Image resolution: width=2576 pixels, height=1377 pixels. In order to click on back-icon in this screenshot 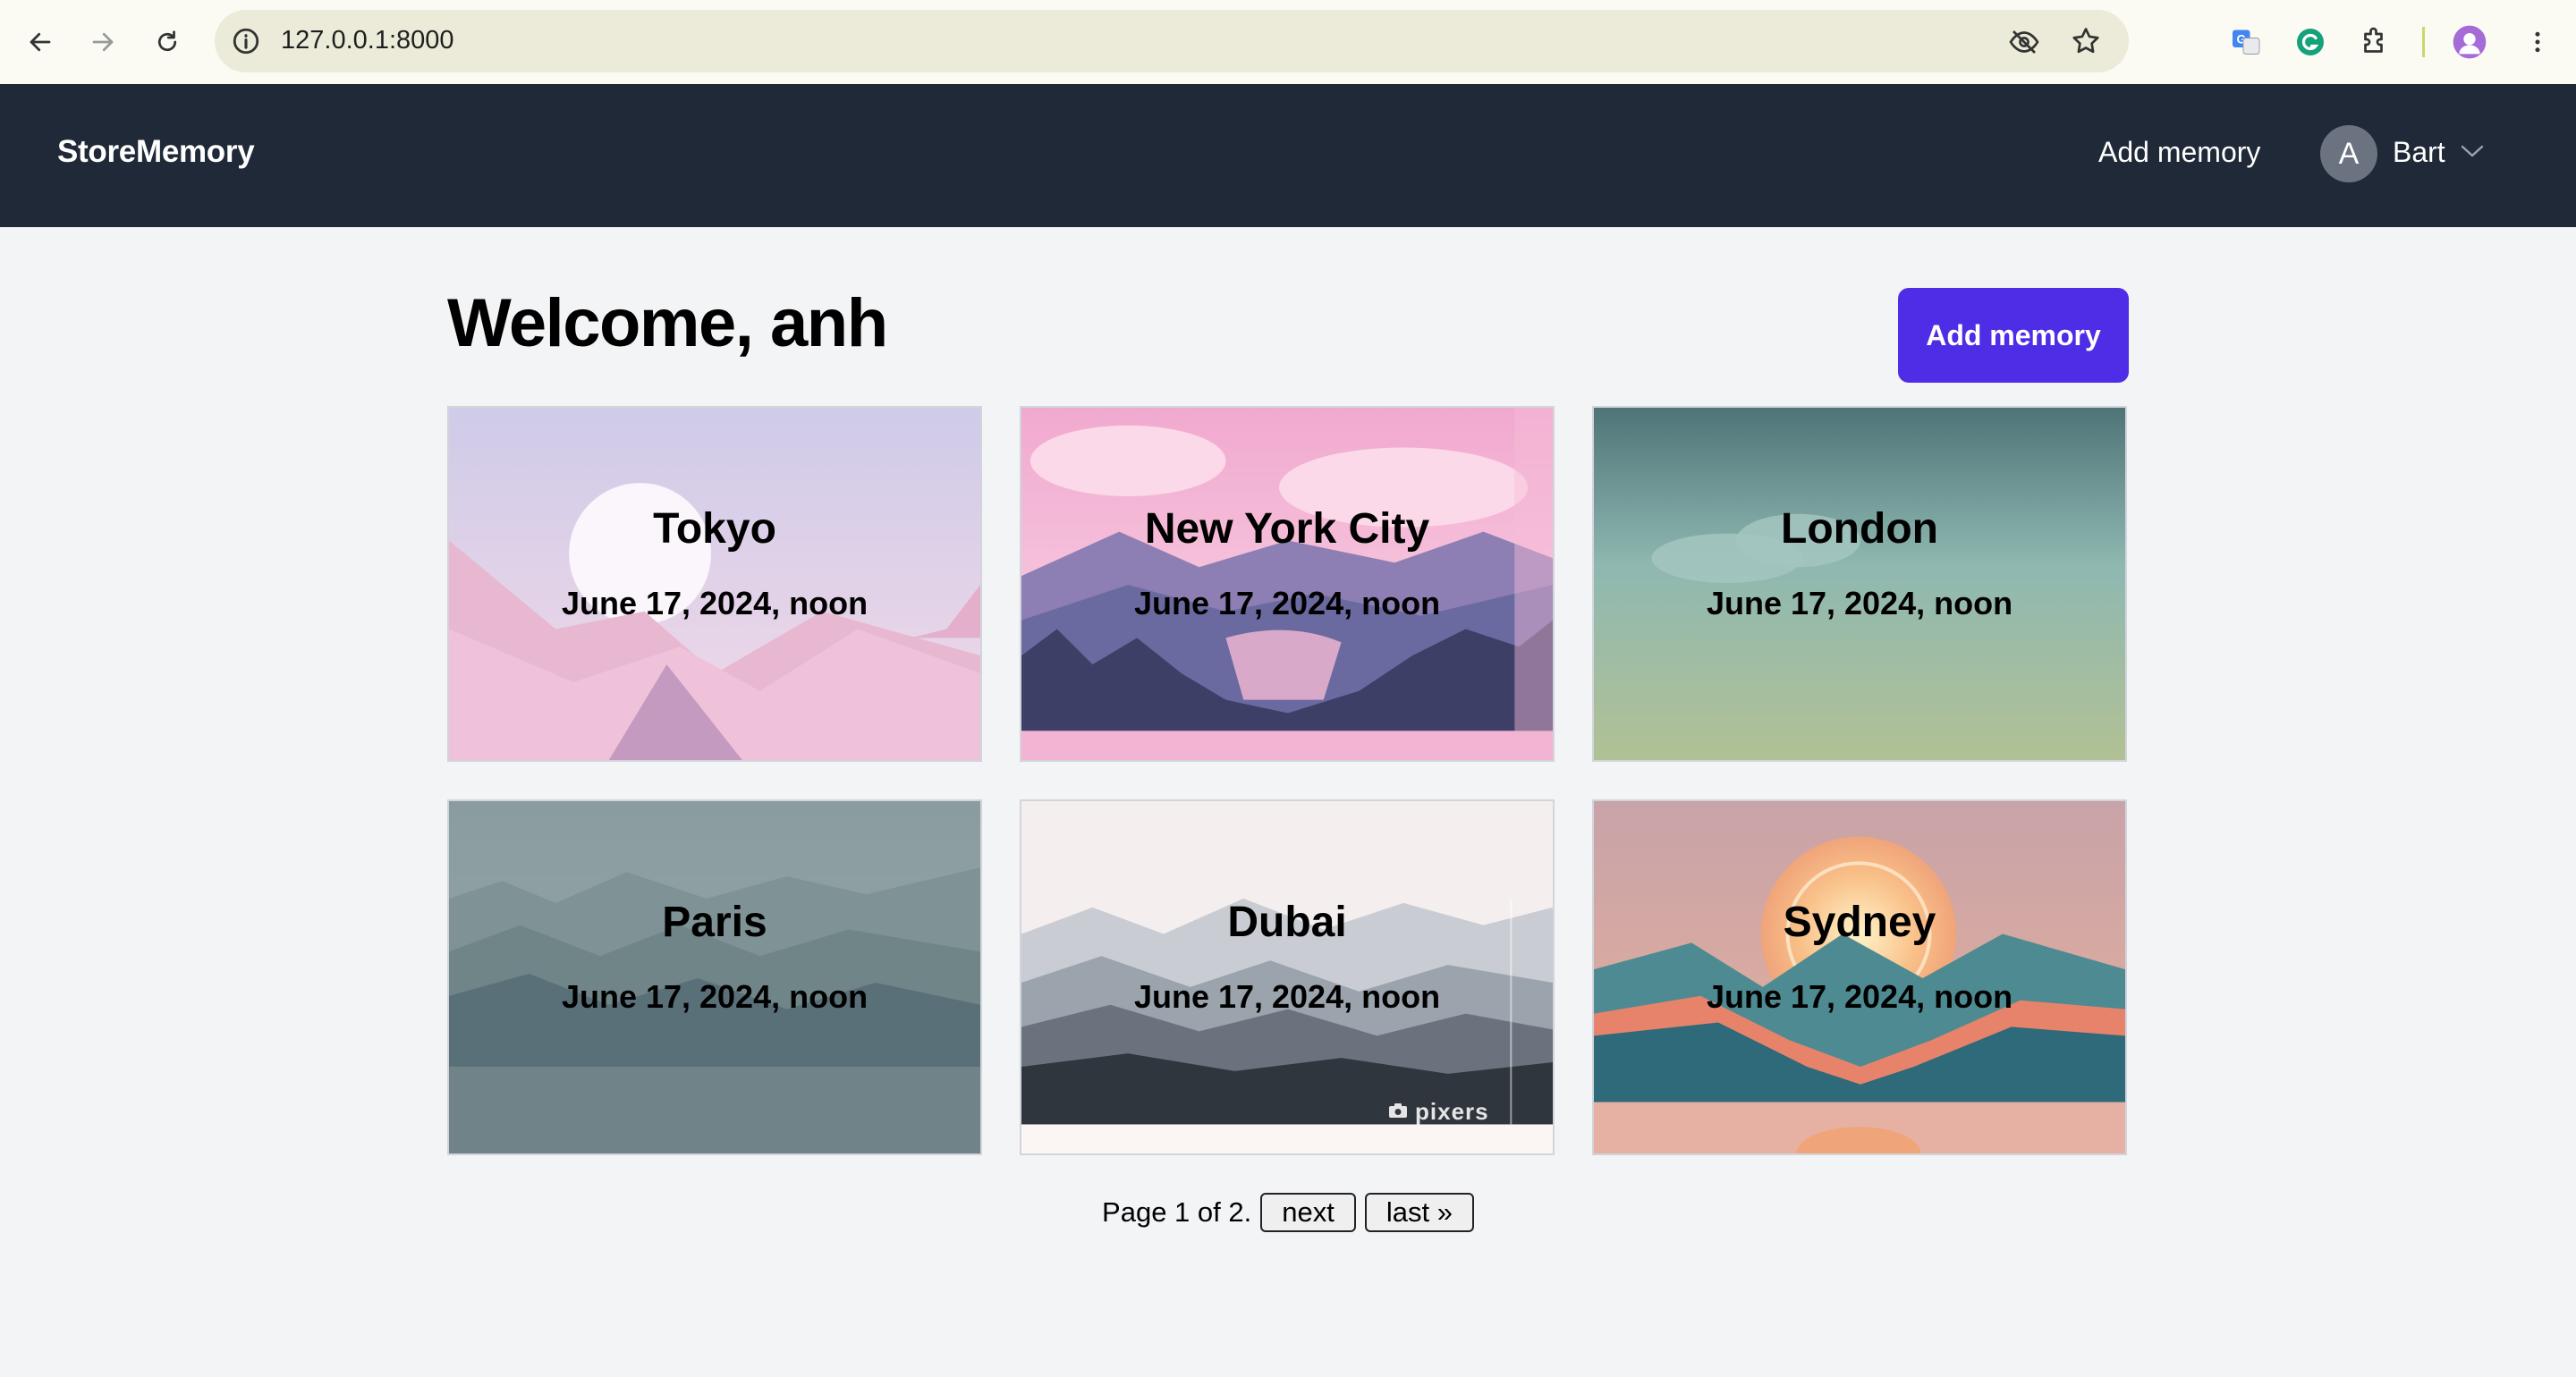, I will do `click(40, 42)`.